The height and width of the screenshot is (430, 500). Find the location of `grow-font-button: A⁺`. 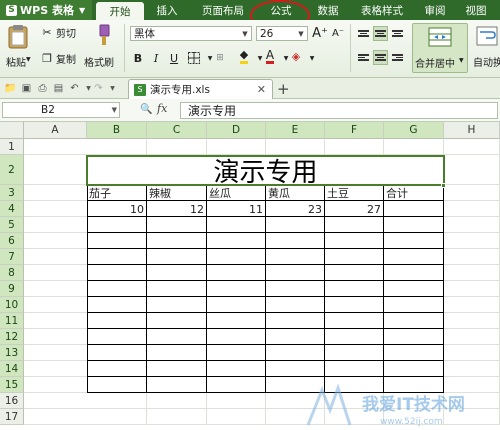

grow-font-button: A⁺ is located at coordinates (320, 33).